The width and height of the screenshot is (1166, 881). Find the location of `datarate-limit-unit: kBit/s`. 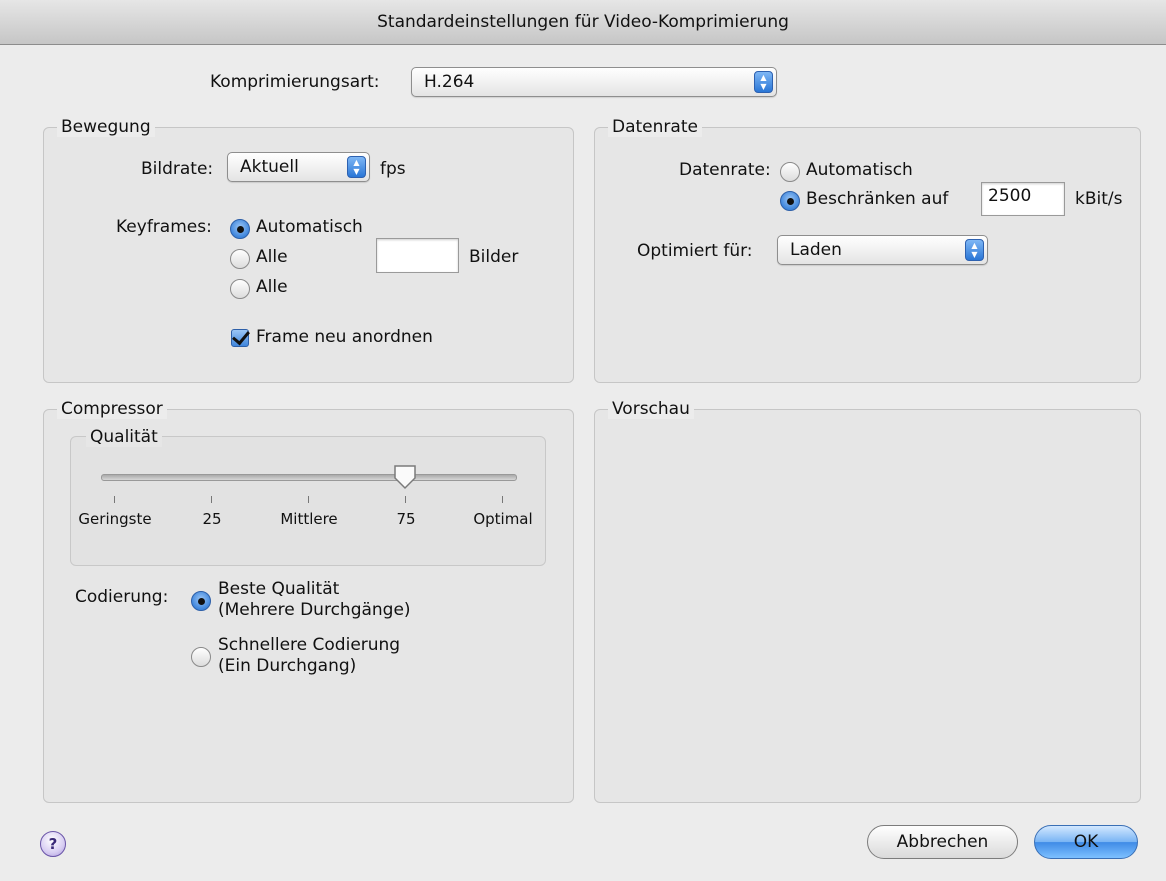

datarate-limit-unit: kBit/s is located at coordinates (1099, 199).